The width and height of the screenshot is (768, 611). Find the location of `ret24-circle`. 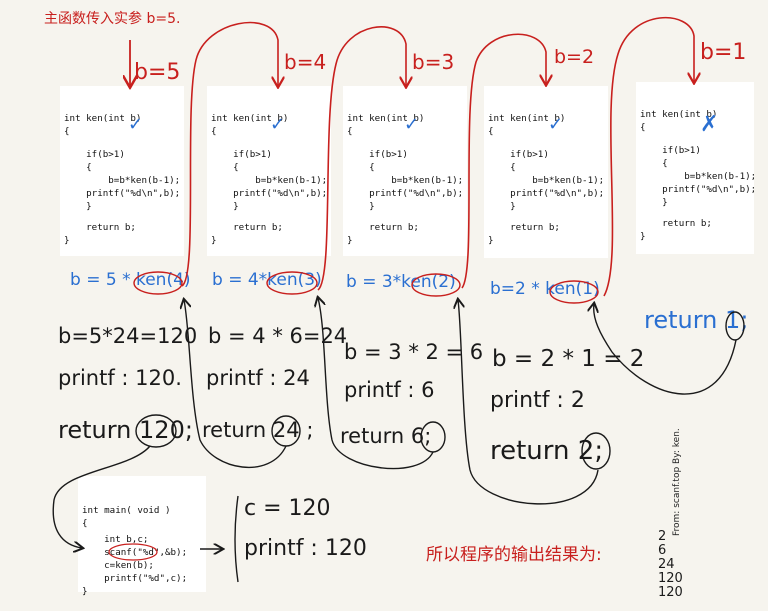

ret24-circle is located at coordinates (286, 431).